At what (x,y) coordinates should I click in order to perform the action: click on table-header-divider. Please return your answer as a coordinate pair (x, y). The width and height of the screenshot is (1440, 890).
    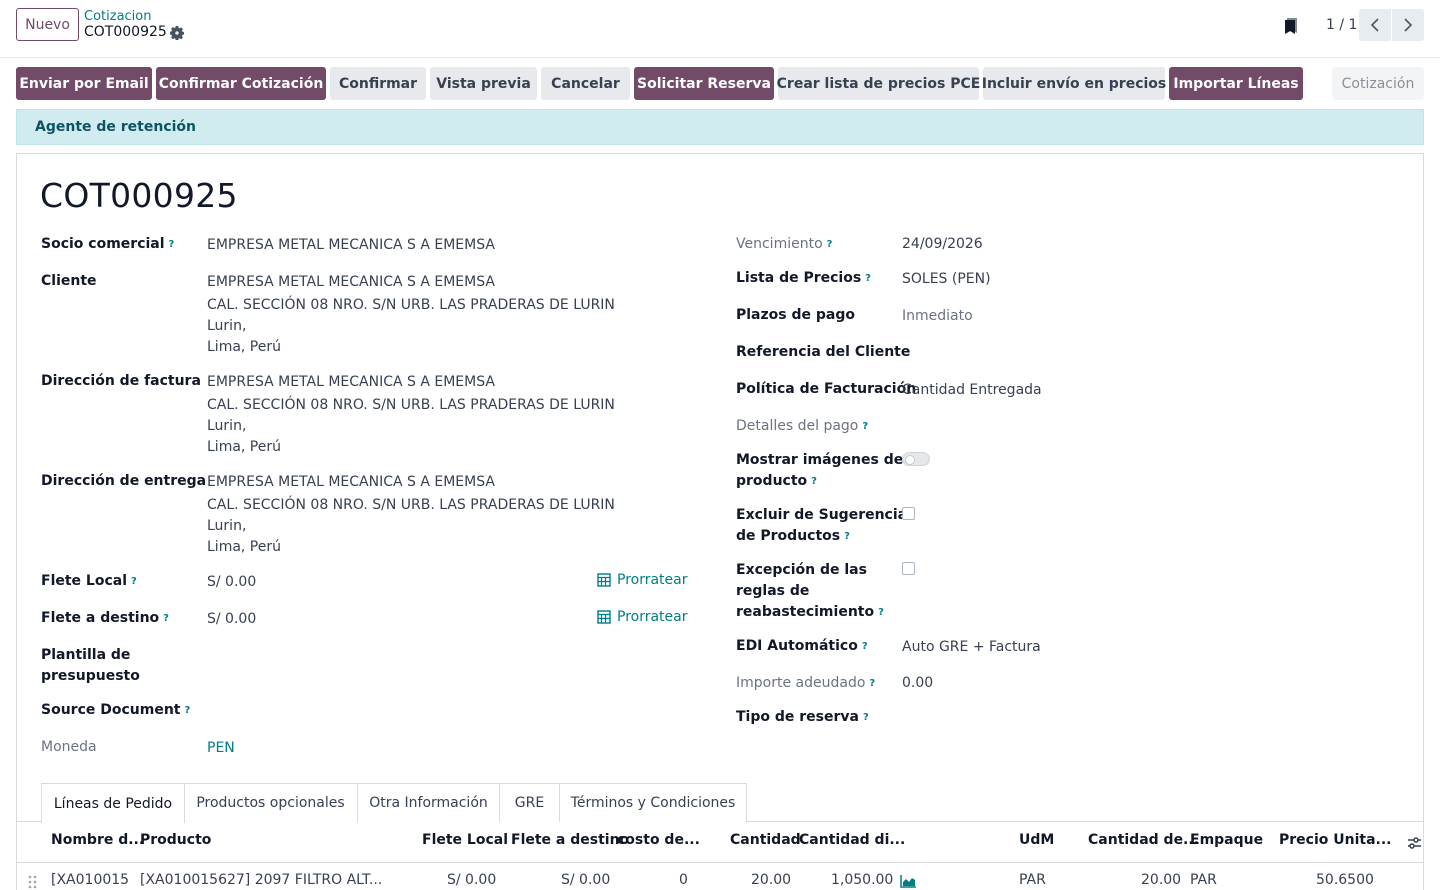
    Looking at the image, I should click on (720, 862).